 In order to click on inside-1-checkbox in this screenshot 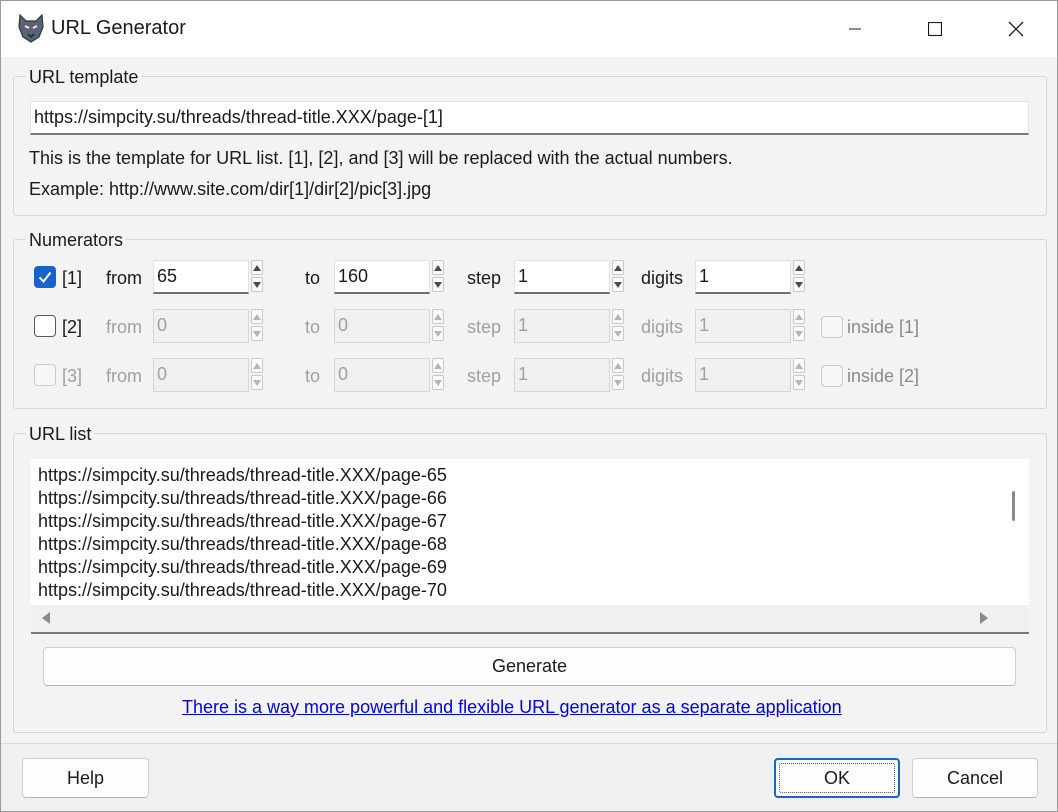, I will do `click(832, 327)`.